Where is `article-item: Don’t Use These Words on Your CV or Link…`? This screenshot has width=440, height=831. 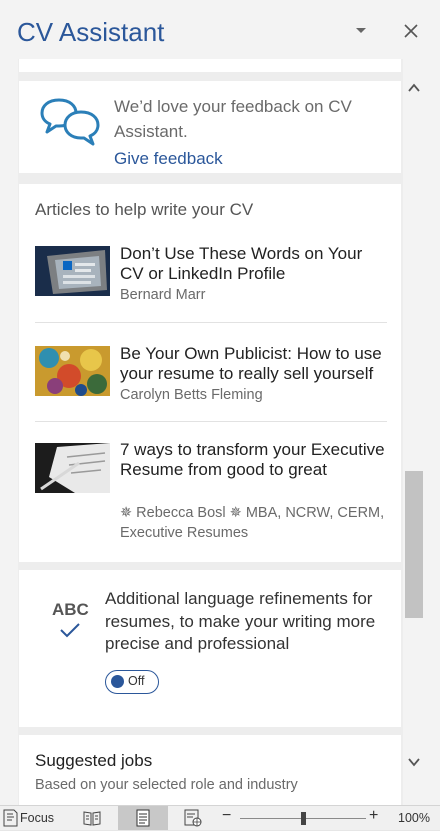
article-item: Don’t Use These Words on Your CV or Link… is located at coordinates (211, 275).